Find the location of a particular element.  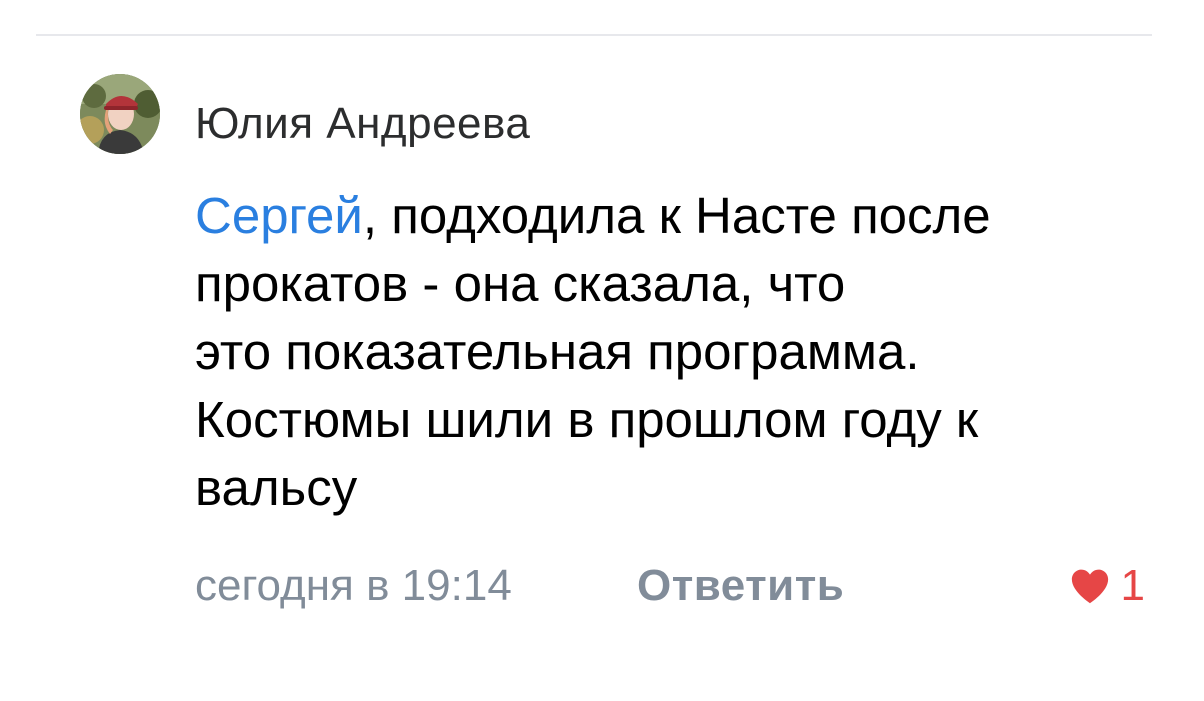

reply-button: Ответить is located at coordinates (740, 586).